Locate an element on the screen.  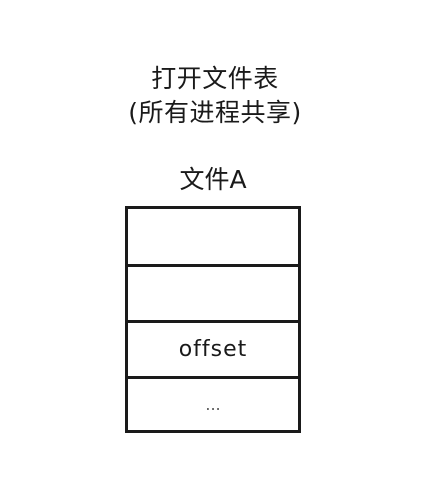
diagram-title: 打开文件表 is located at coordinates (215, 78).